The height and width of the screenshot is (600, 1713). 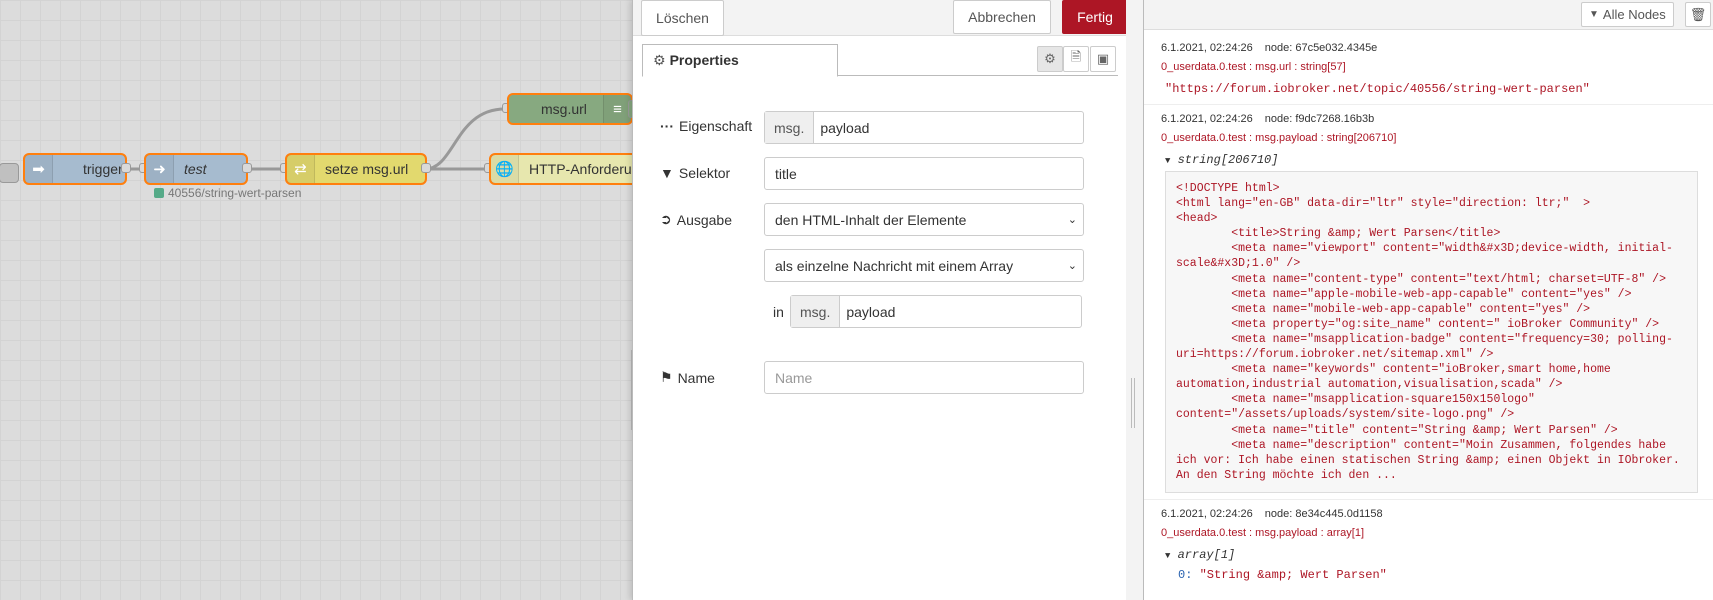 What do you see at coordinates (1429, 48) in the screenshot?
I see `message-meta: 6.1.2021, 02:24:26 node: 67c5e032.4345e` at bounding box center [1429, 48].